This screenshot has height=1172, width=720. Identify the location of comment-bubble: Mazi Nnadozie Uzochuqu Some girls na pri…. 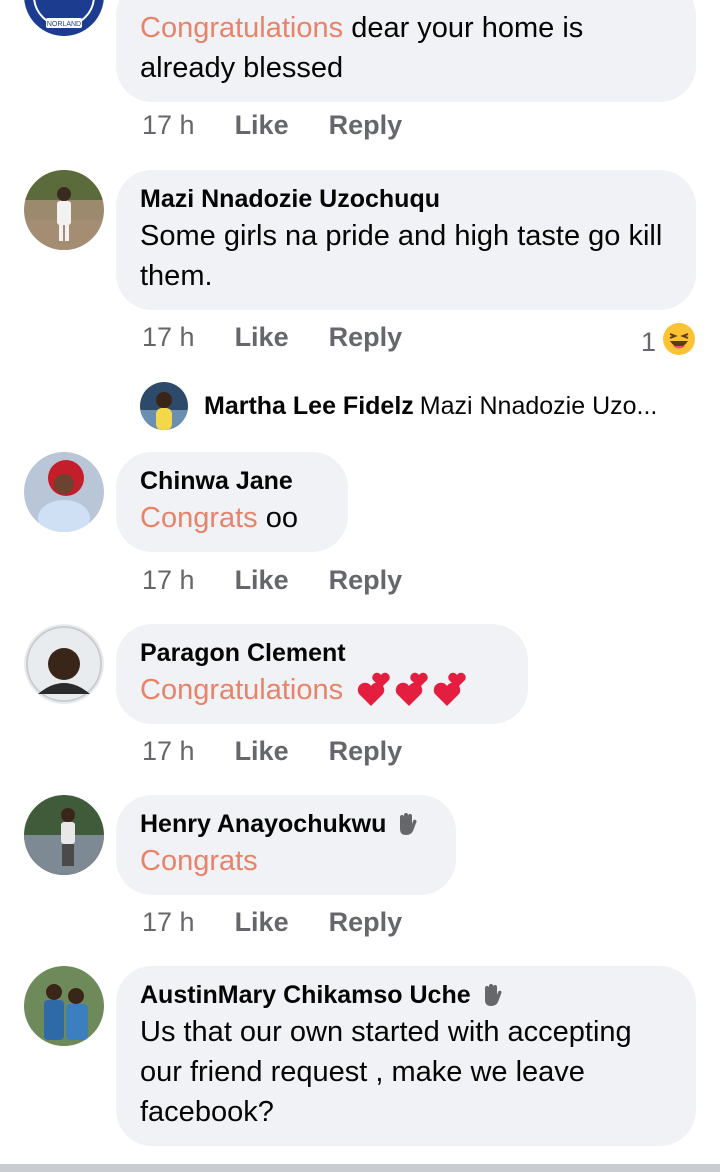
(406, 240).